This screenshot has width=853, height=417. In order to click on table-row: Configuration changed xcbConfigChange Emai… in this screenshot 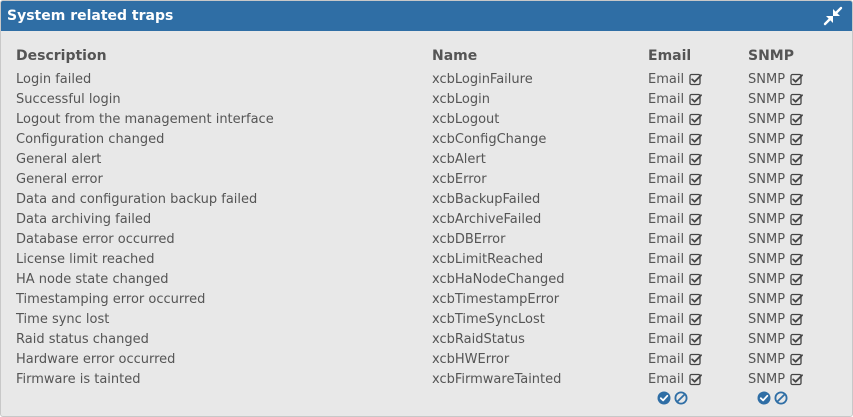, I will do `click(422, 139)`.